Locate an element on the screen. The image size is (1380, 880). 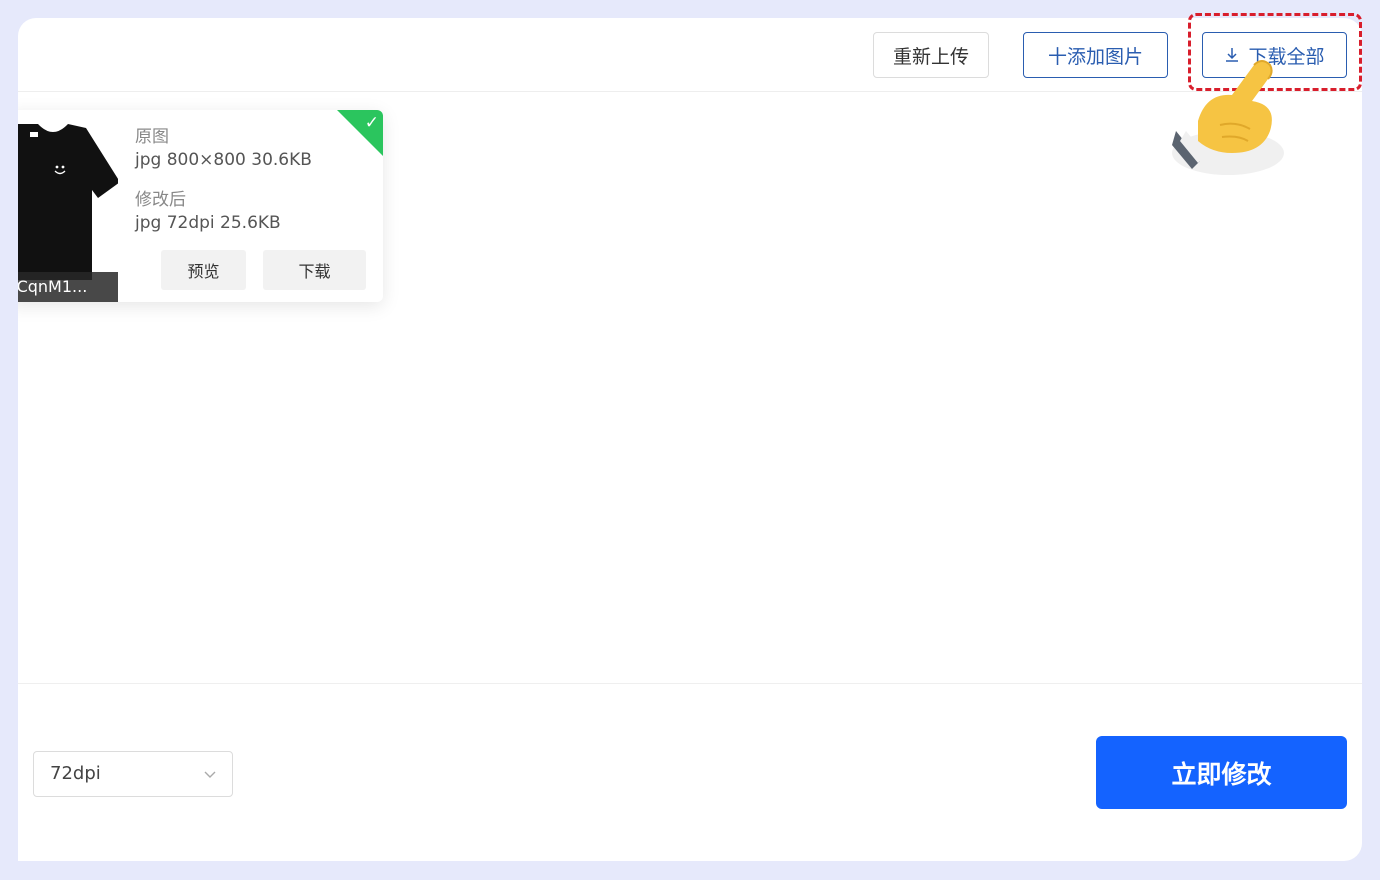
dpi-select-value: 72dpi is located at coordinates (75, 773).